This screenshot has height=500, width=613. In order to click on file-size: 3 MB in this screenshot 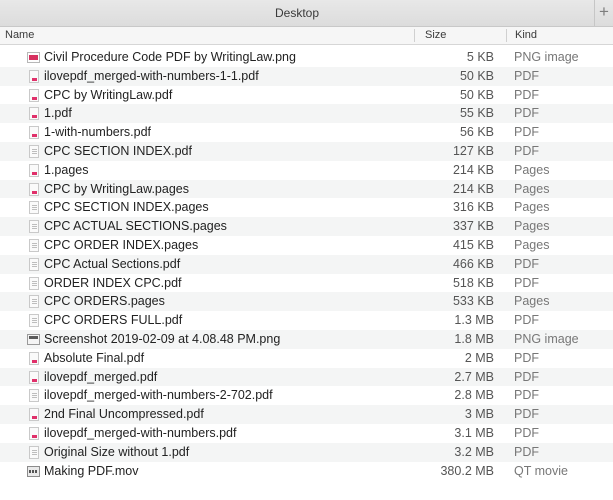, I will do `click(479, 414)`.